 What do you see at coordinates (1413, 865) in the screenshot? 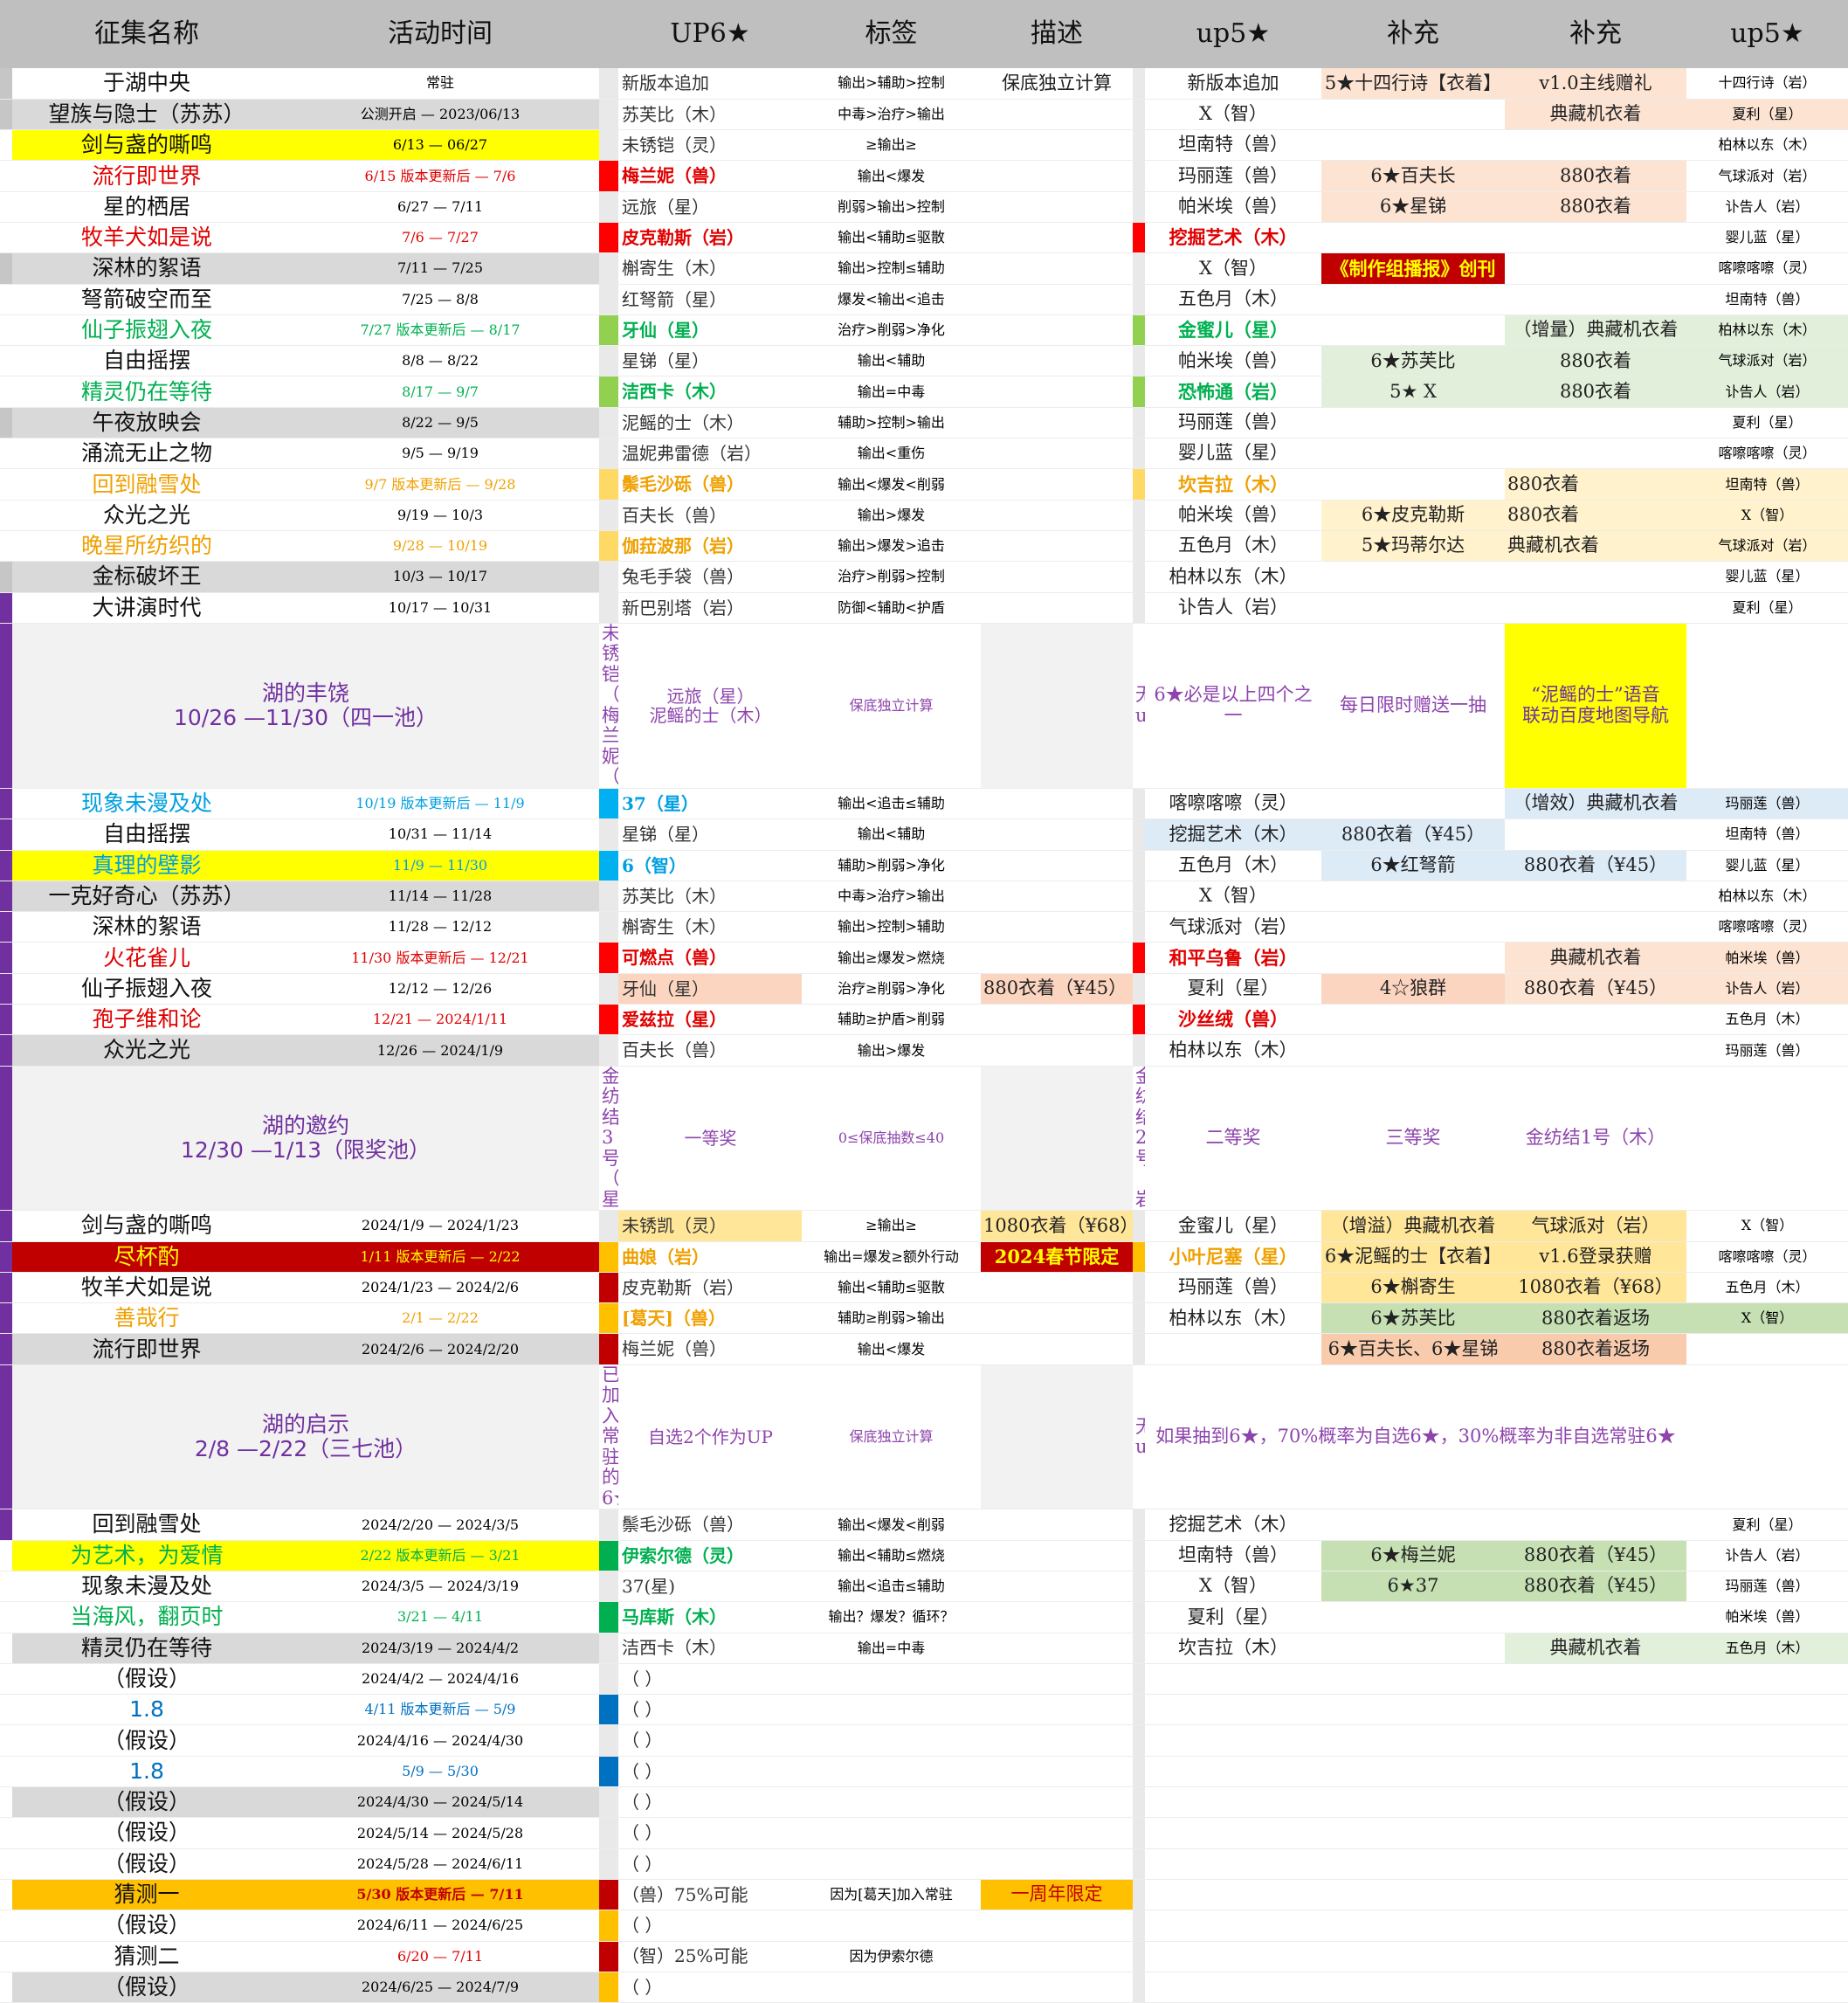
I see `cell-supplement-1: 6★红弩箭` at bounding box center [1413, 865].